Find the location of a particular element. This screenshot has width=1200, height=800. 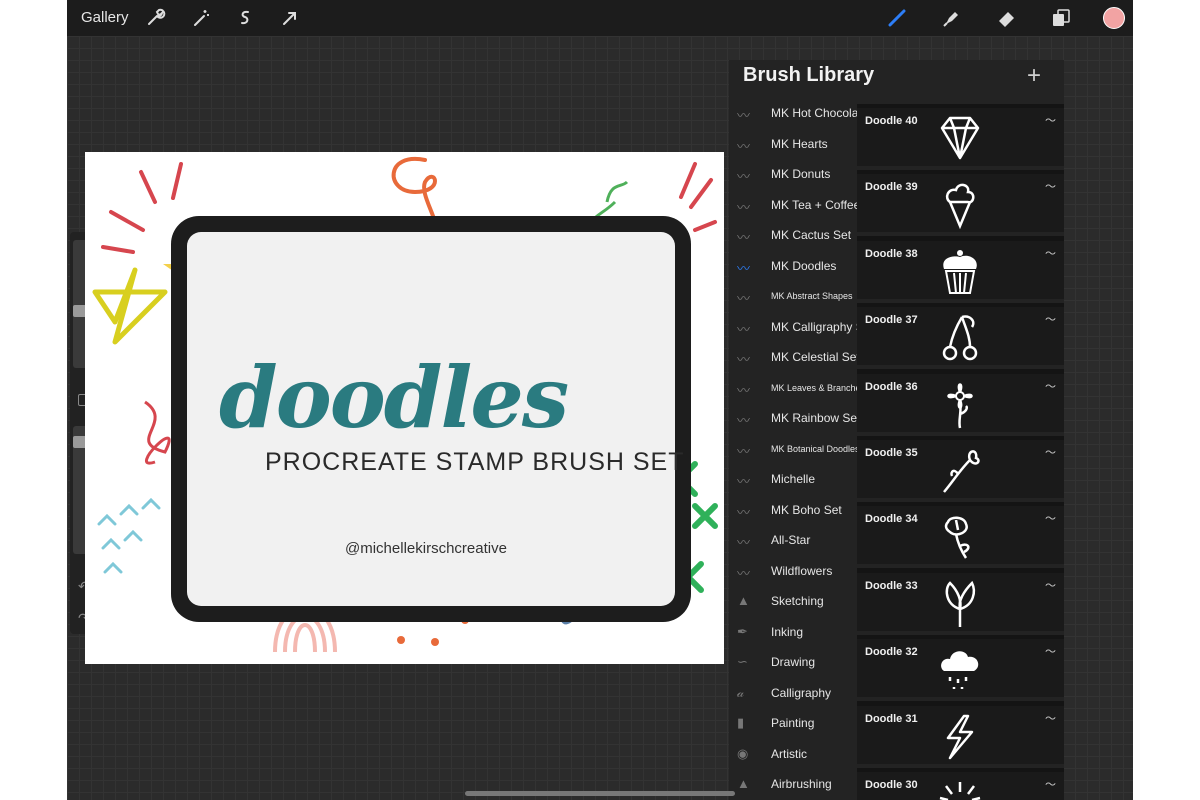

brush-category-item: 〰 MK Boho Set is located at coordinates (793, 510).